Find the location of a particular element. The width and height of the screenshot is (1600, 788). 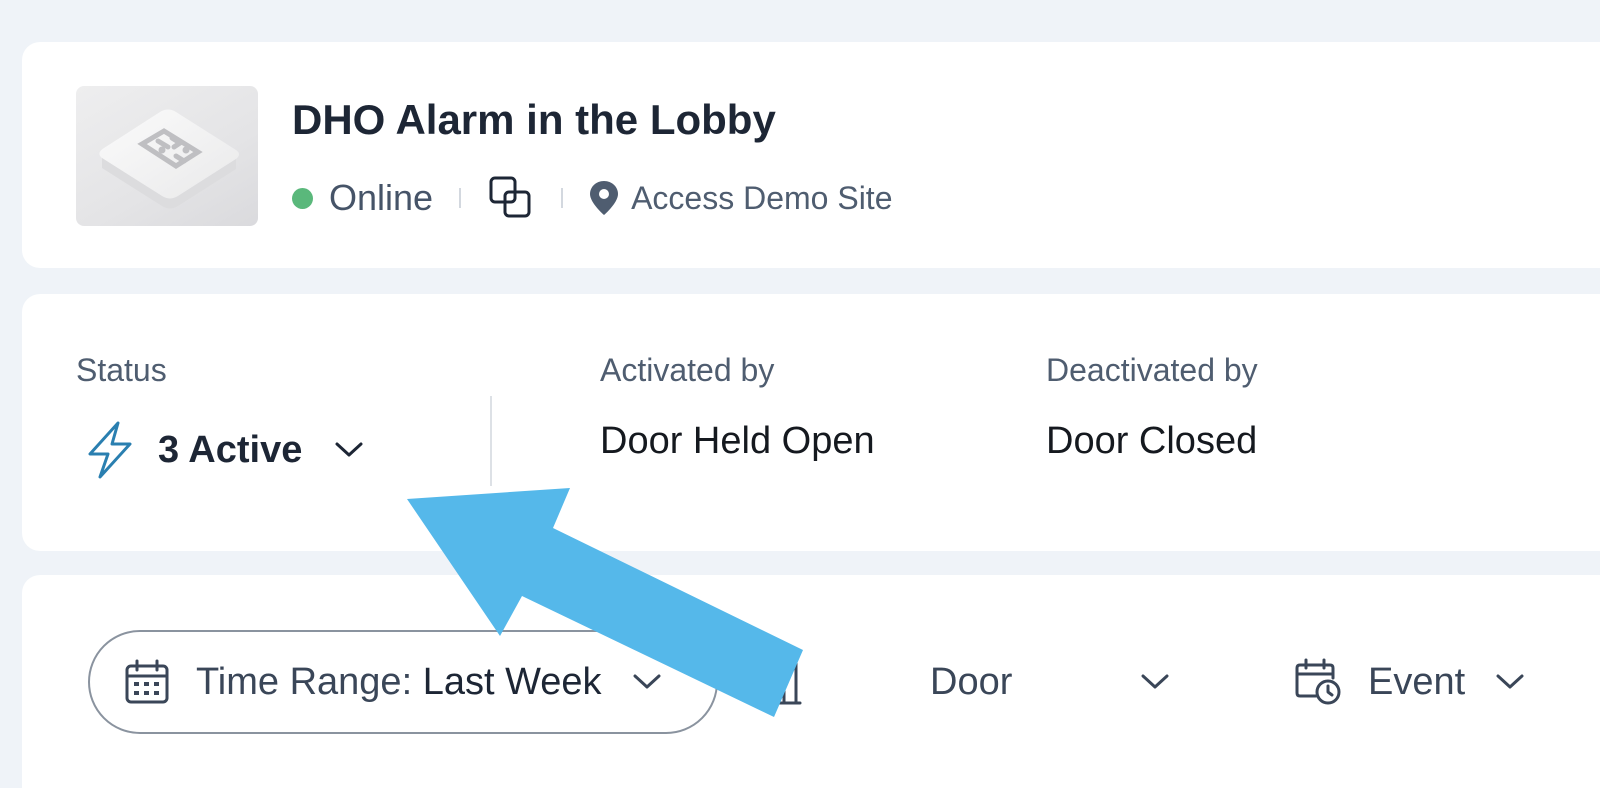

event-filter-label: Event is located at coordinates (1417, 681).